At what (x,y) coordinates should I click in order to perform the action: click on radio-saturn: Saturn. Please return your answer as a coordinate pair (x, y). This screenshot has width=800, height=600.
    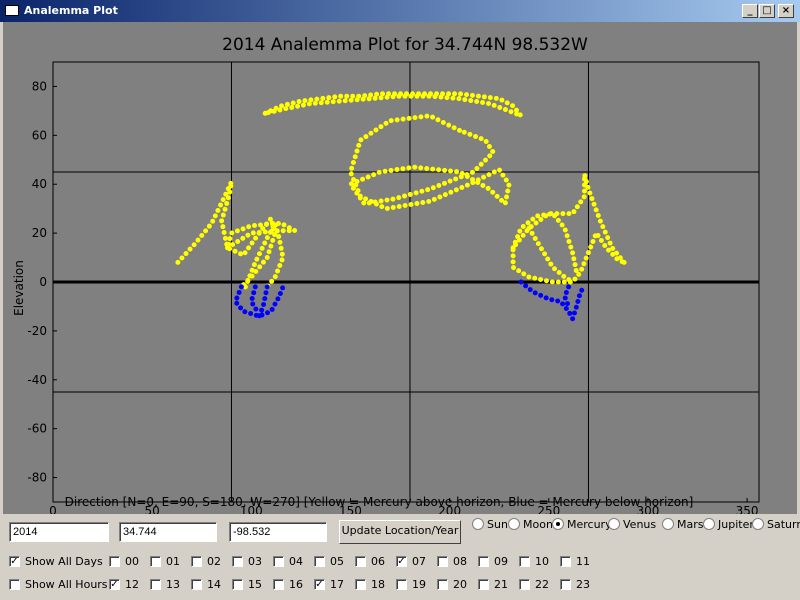
    Looking at the image, I should click on (776, 525).